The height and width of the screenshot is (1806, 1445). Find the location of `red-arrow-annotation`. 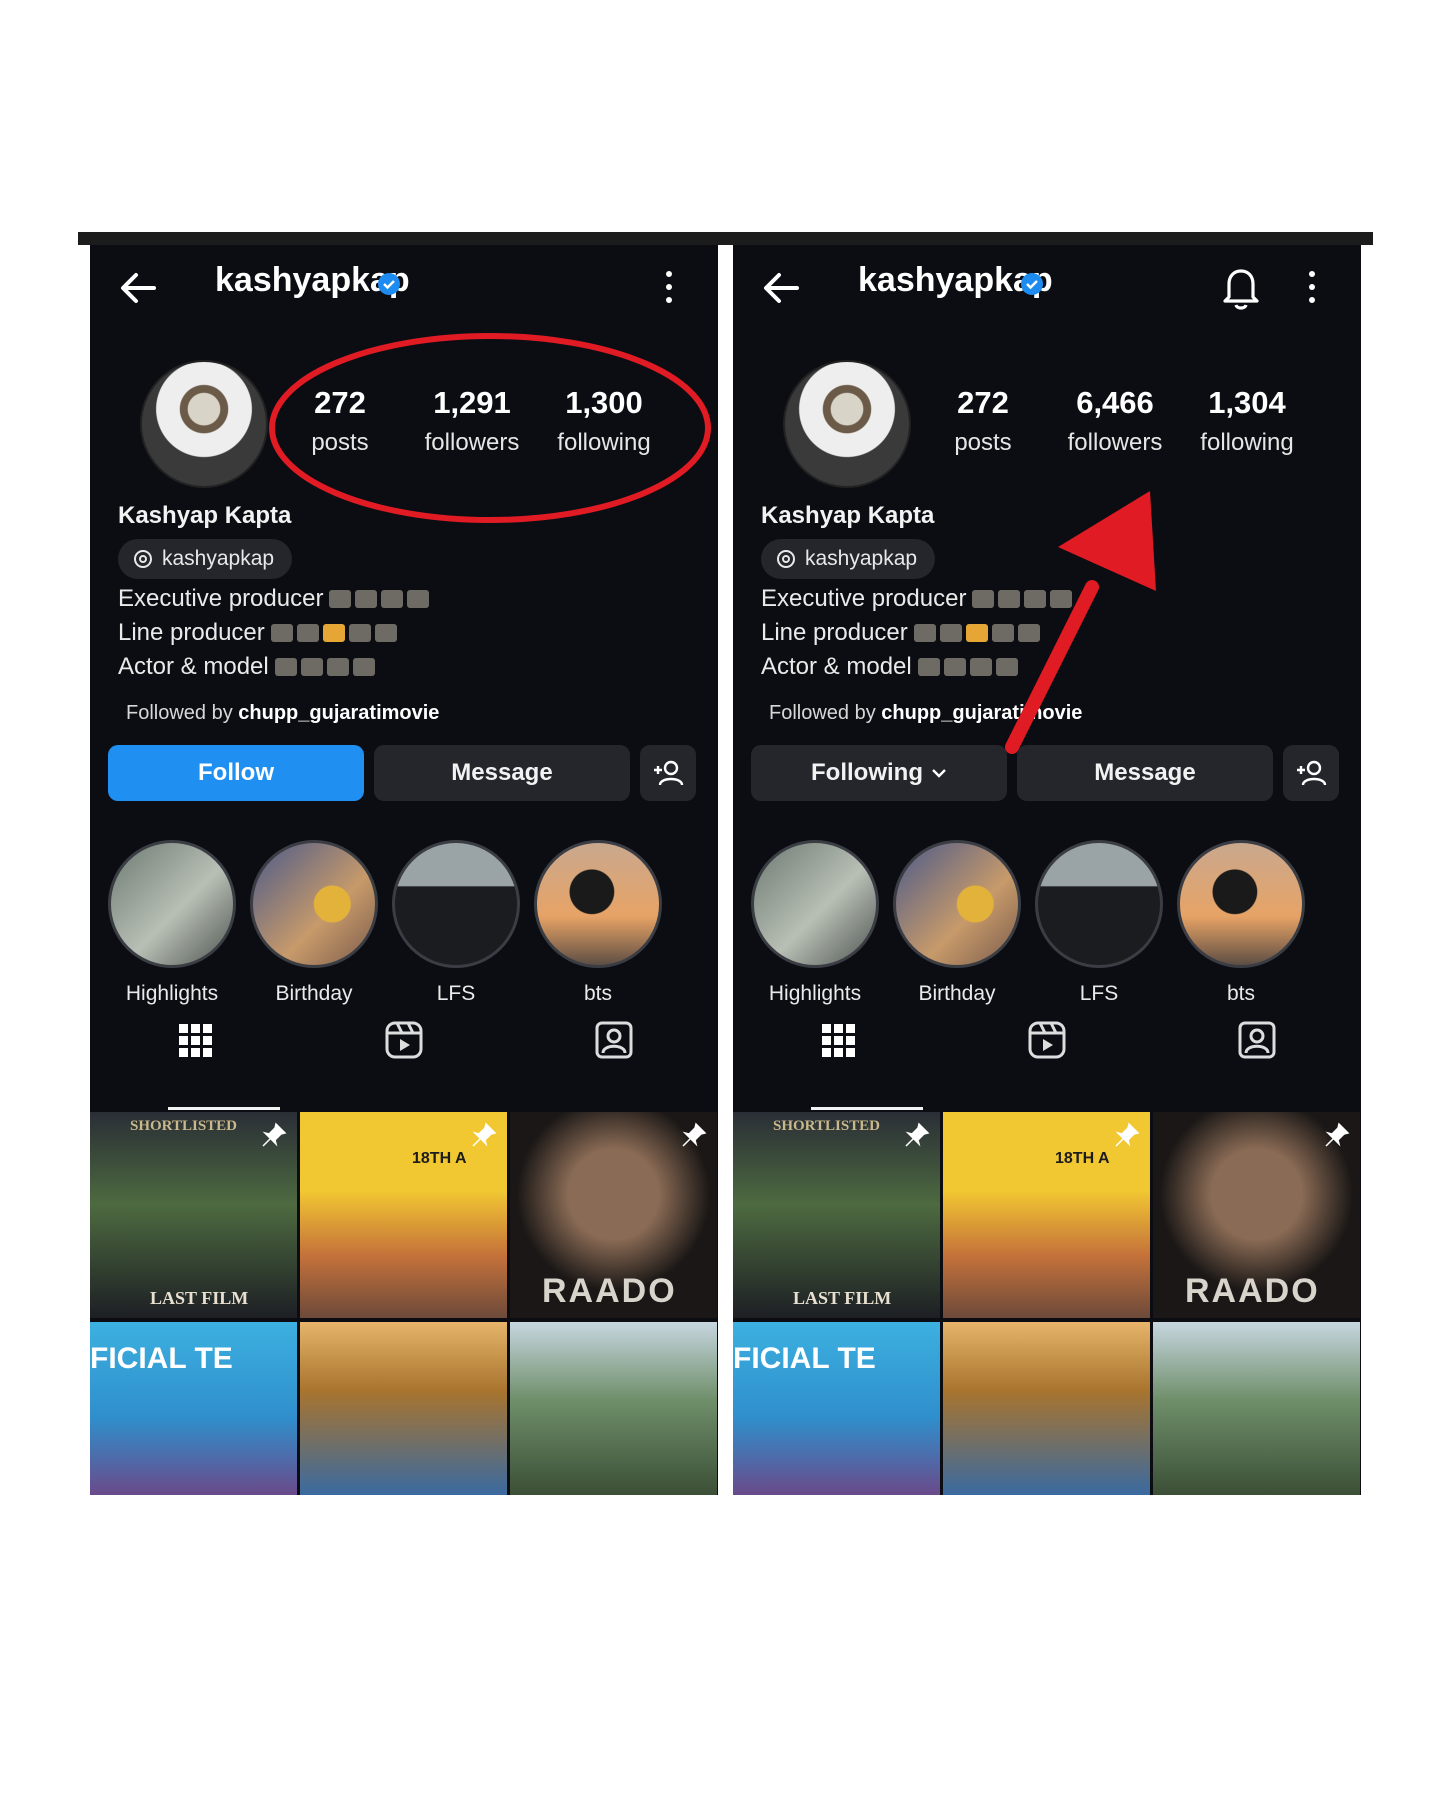

red-arrow-annotation is located at coordinates (1080, 622).